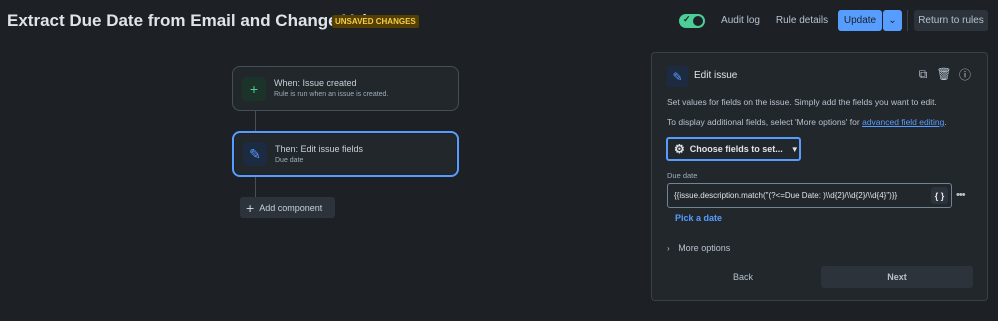 The image size is (998, 321). Describe the element at coordinates (679, 149) in the screenshot. I see `gear-icon: ⚙` at that location.